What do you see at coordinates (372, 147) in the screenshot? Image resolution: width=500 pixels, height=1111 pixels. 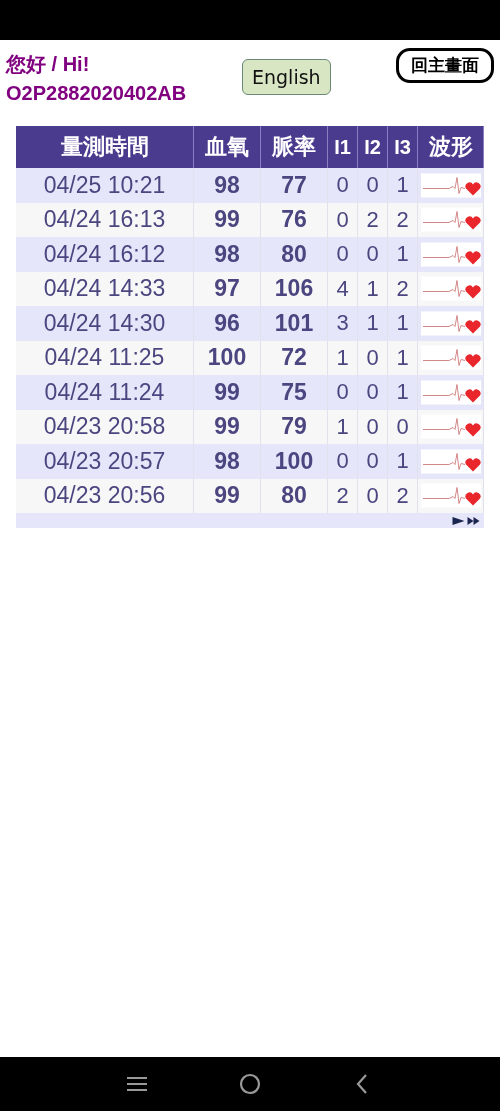 I see `column-header: I2` at bounding box center [372, 147].